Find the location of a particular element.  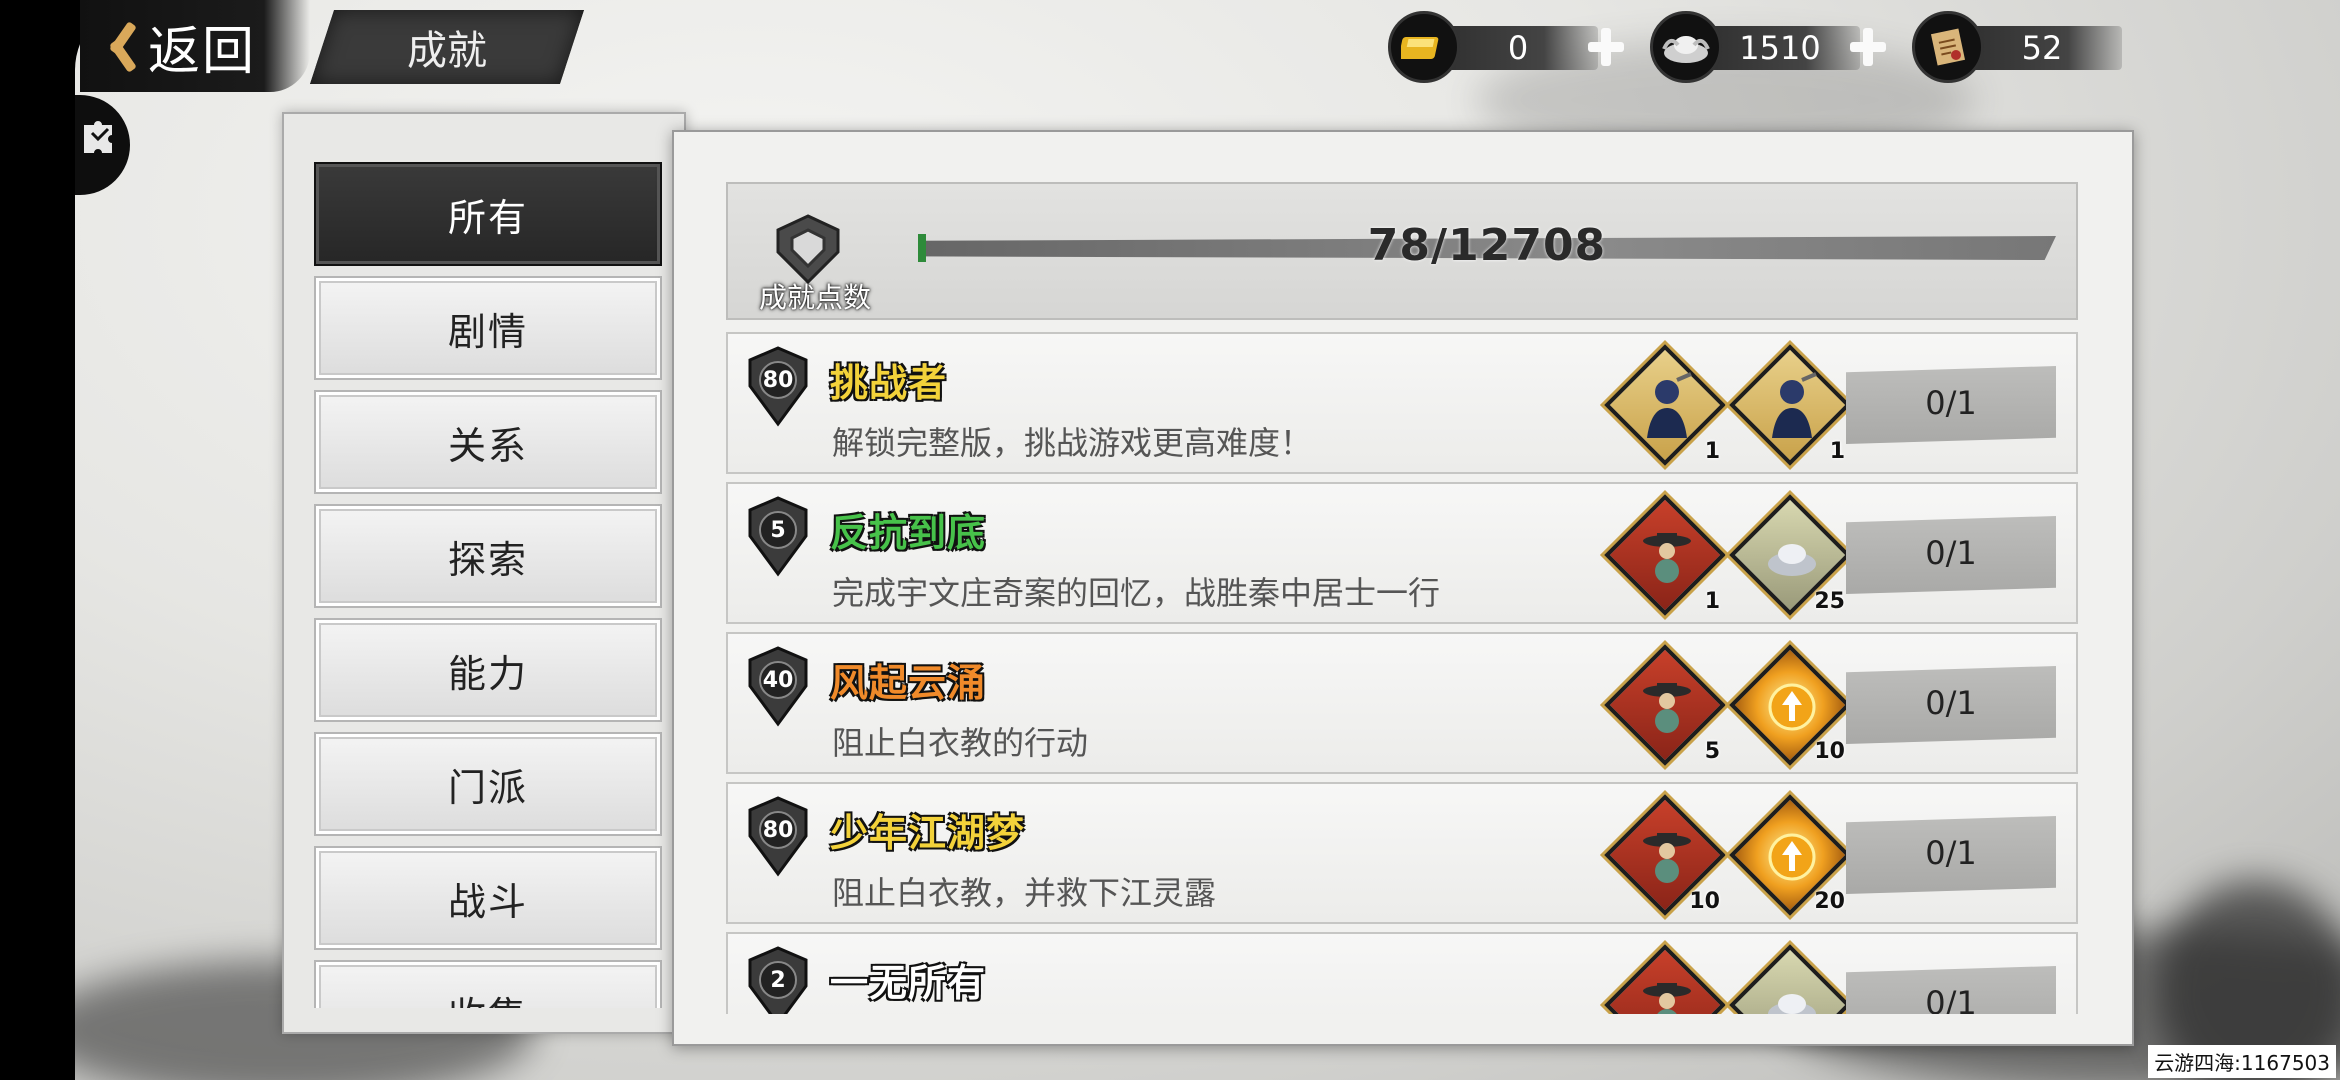

category-panel: 所有 剧情 关系 探索 能力 门派 战斗 收集 is located at coordinates (484, 573).